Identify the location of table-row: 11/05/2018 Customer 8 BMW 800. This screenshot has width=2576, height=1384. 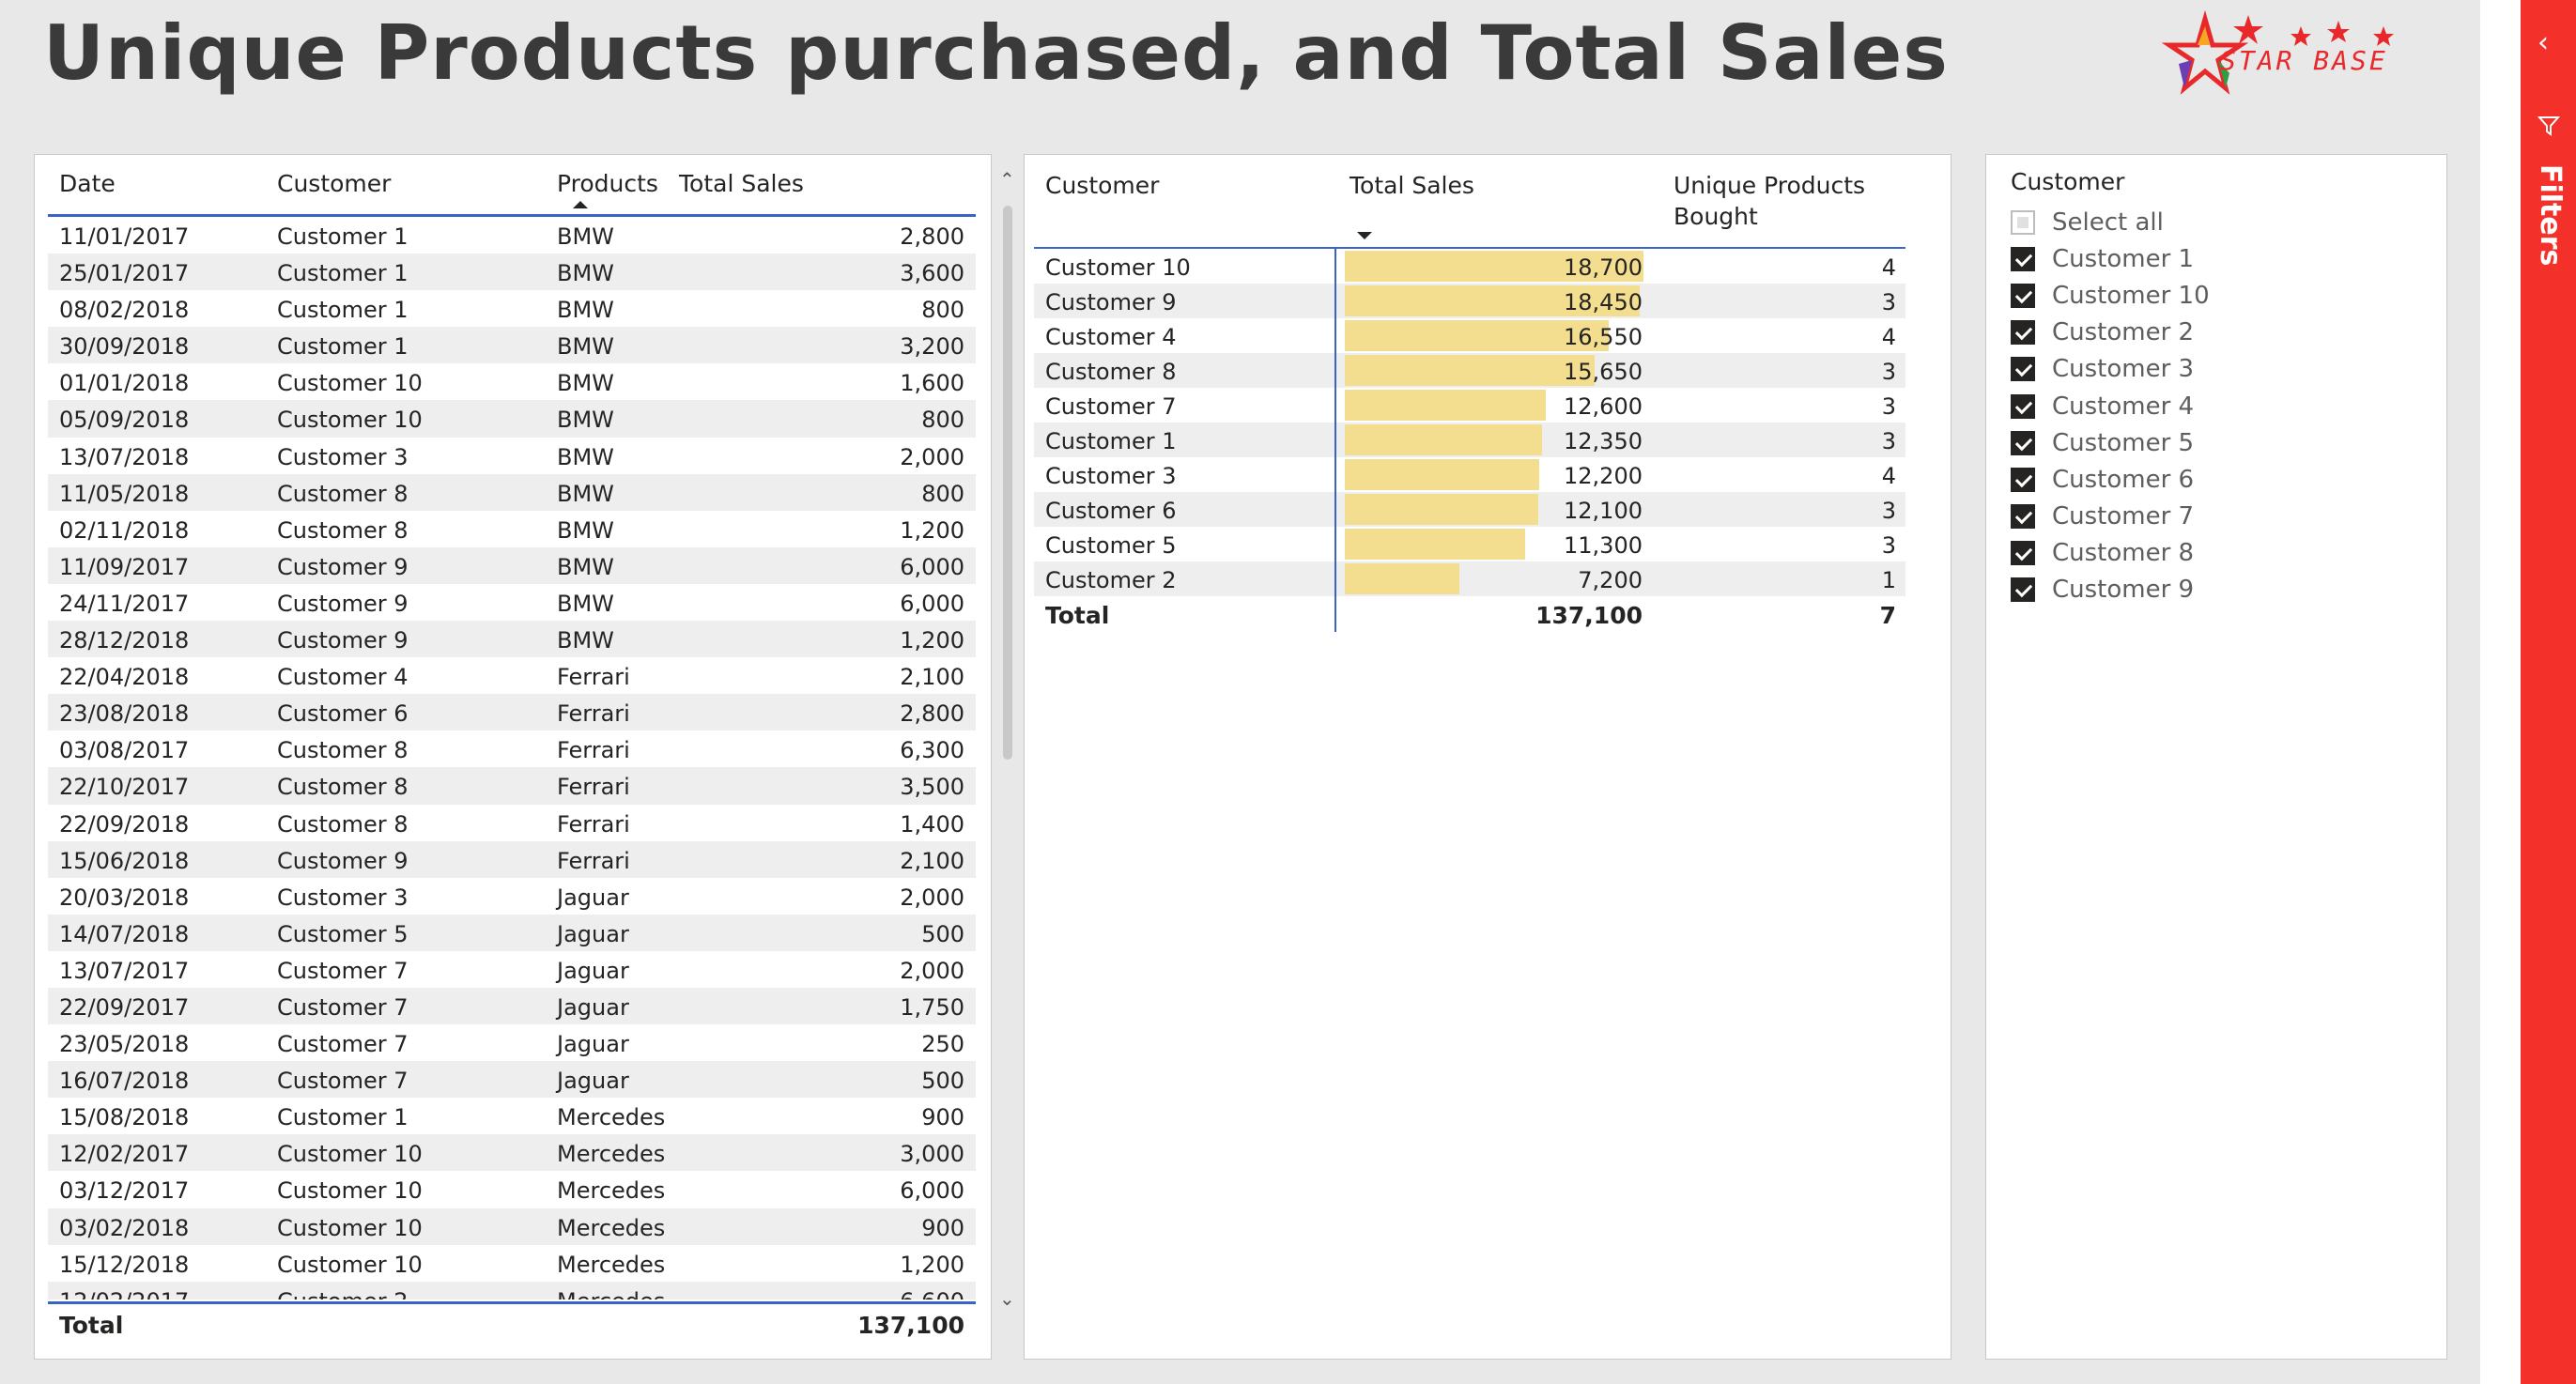
(512, 492).